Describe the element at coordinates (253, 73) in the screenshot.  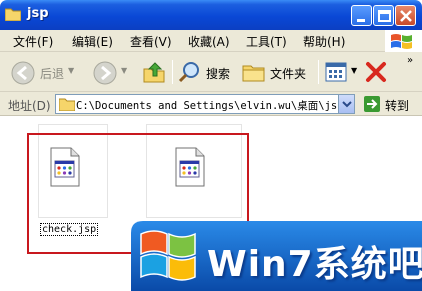
I see `folders-icon` at that location.